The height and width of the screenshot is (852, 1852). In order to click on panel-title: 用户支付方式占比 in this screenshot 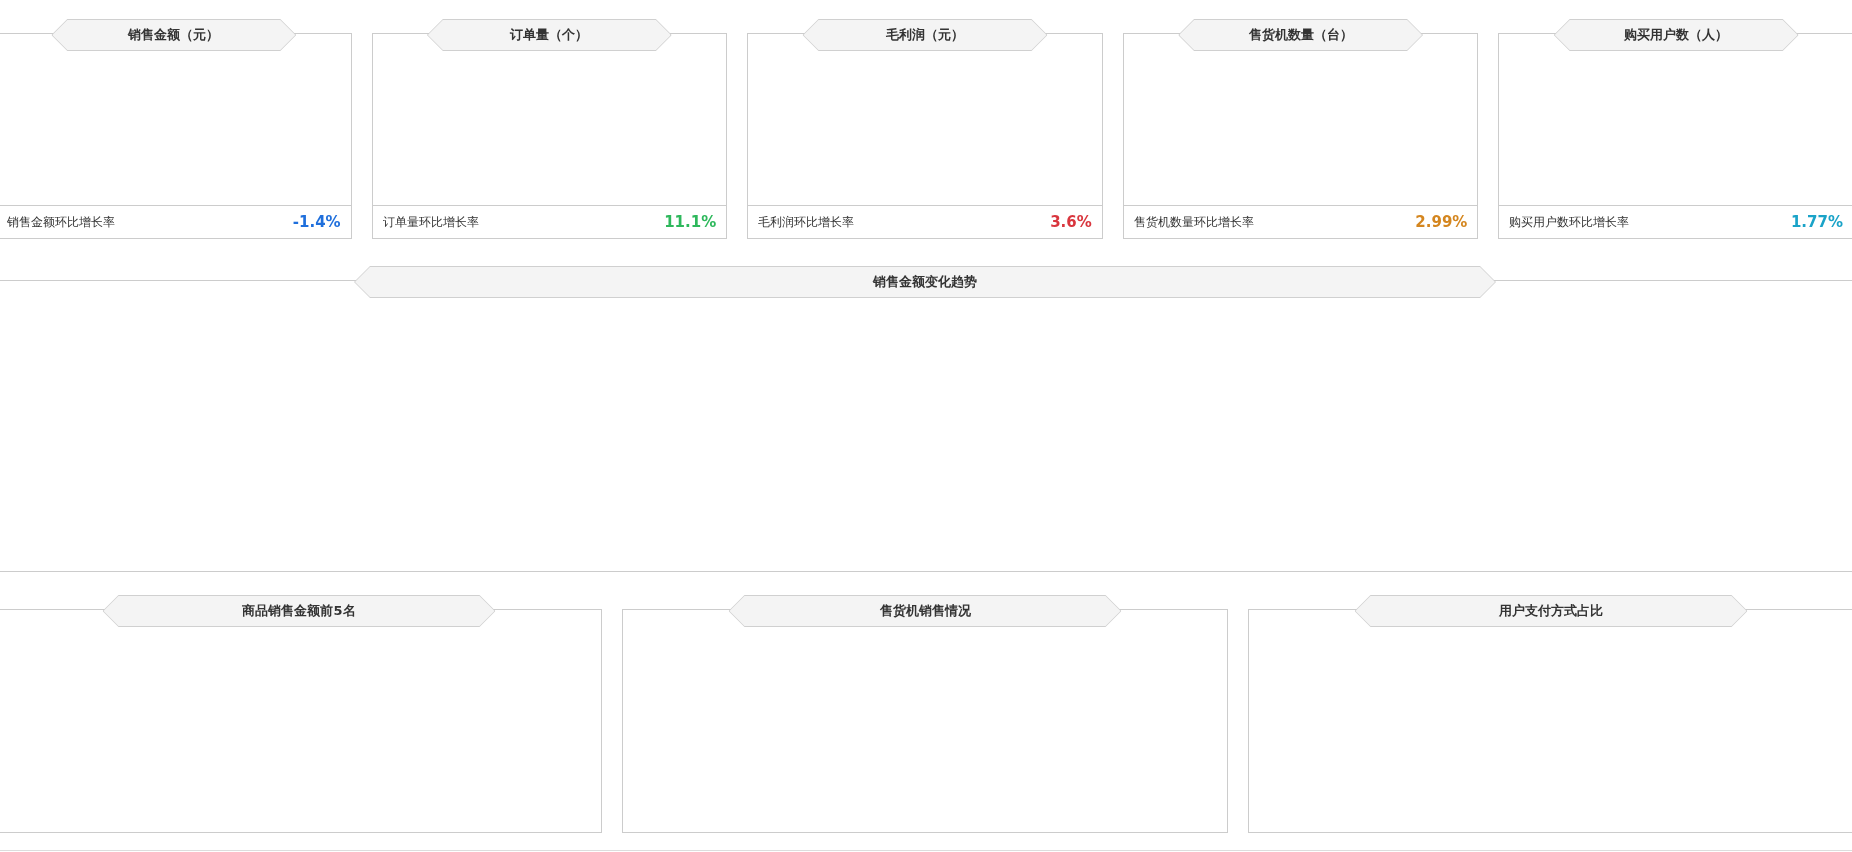, I will do `click(1551, 611)`.